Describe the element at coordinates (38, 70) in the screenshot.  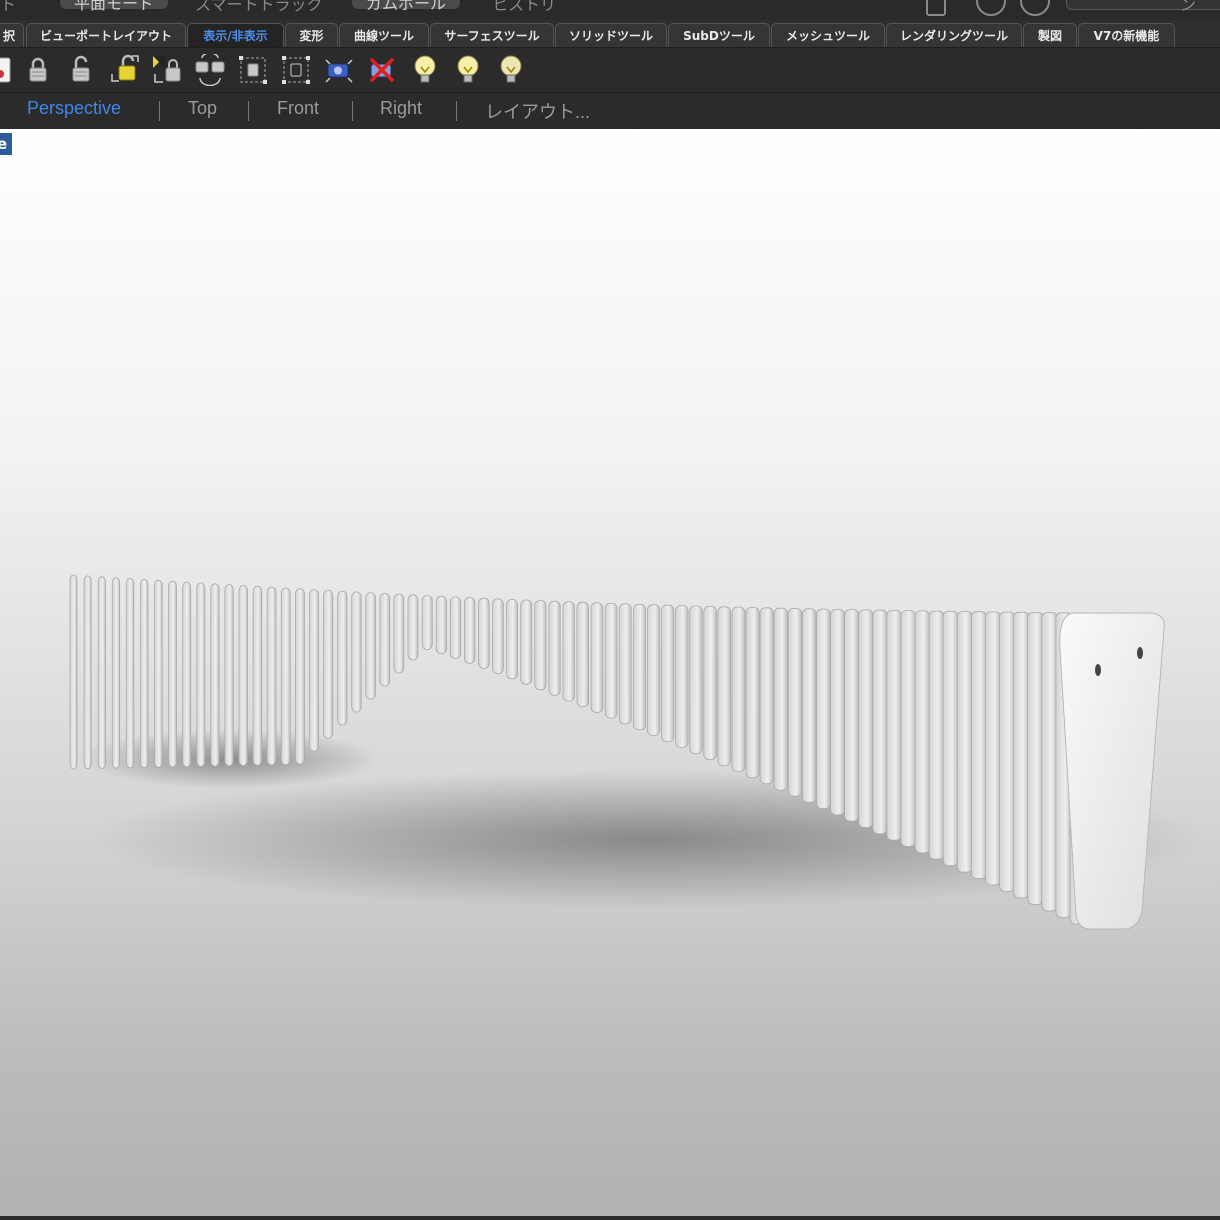
I see `lock-icon` at that location.